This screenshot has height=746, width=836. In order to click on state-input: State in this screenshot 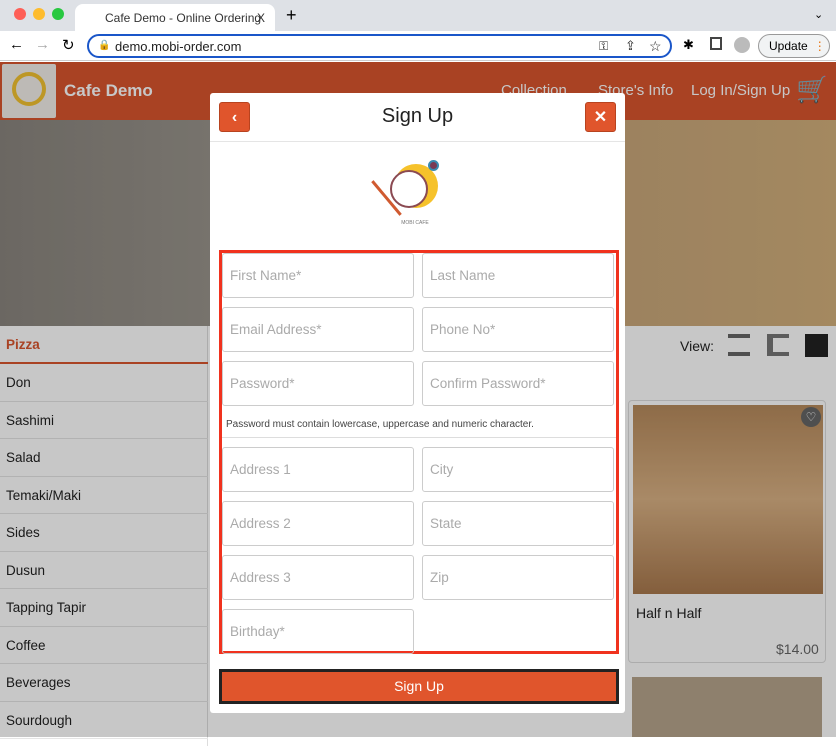, I will do `click(518, 523)`.